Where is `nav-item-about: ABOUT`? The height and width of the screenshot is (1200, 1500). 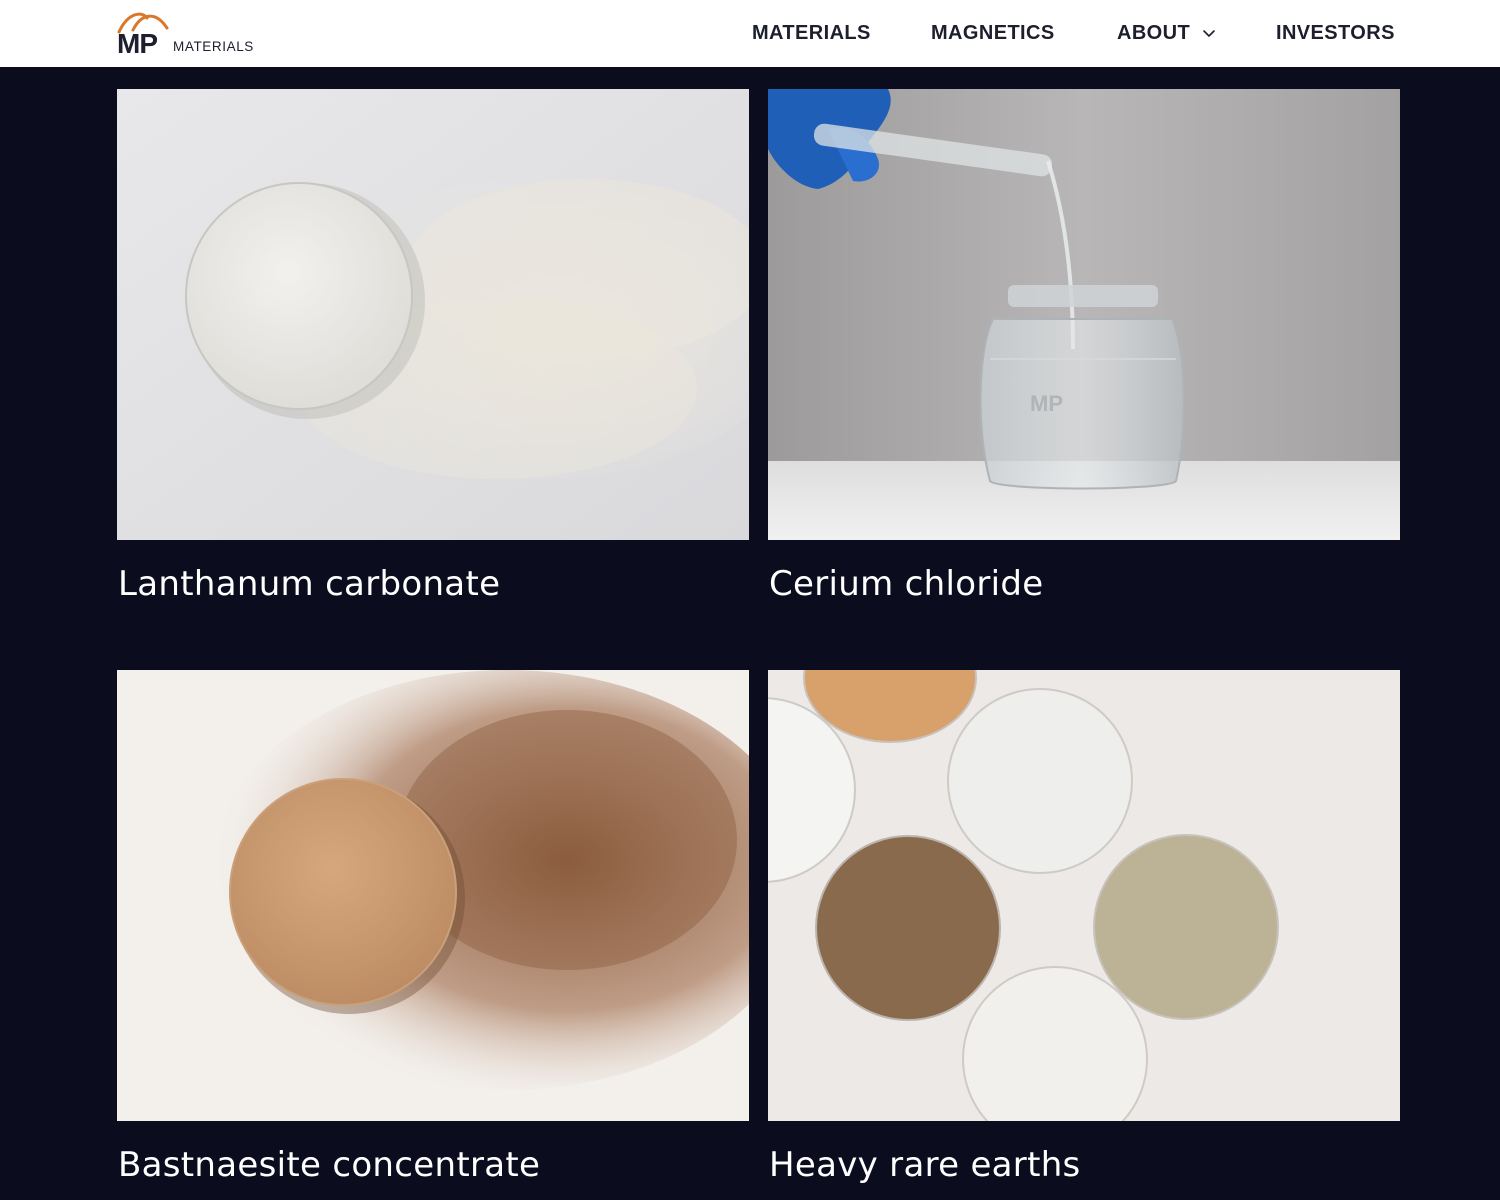 nav-item-about: ABOUT is located at coordinates (1166, 33).